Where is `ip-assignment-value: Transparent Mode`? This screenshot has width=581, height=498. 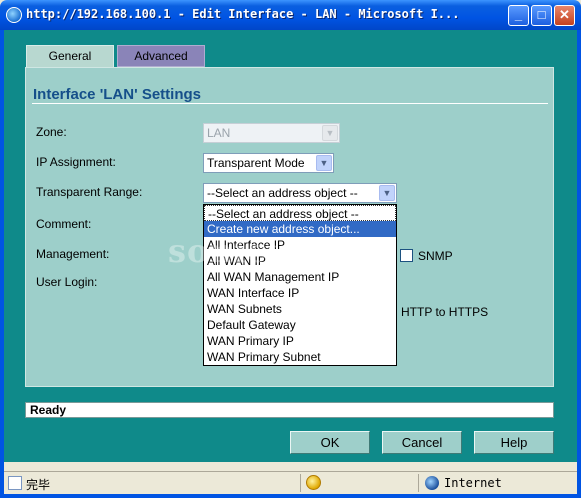 ip-assignment-value: Transparent Mode is located at coordinates (256, 163).